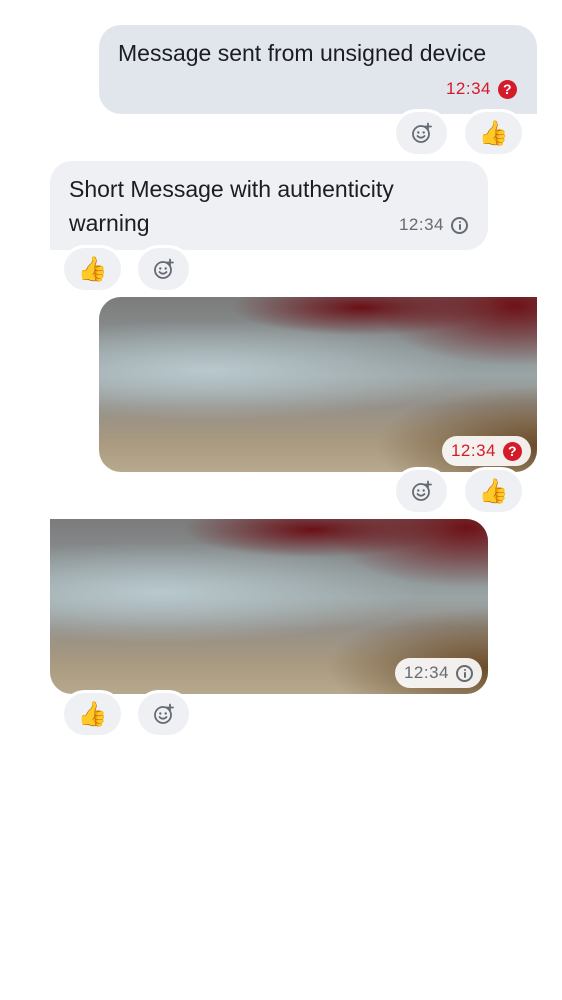 This screenshot has height=1000, width=562. Describe the element at coordinates (302, 53) in the screenshot. I see `message-text: Message sent from unsigned device` at that location.